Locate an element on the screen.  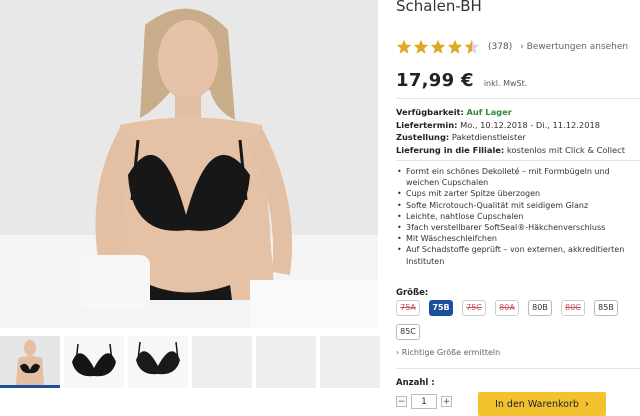
feature-item: Mit Wäscheschleifchen is located at coordinates (518, 238).